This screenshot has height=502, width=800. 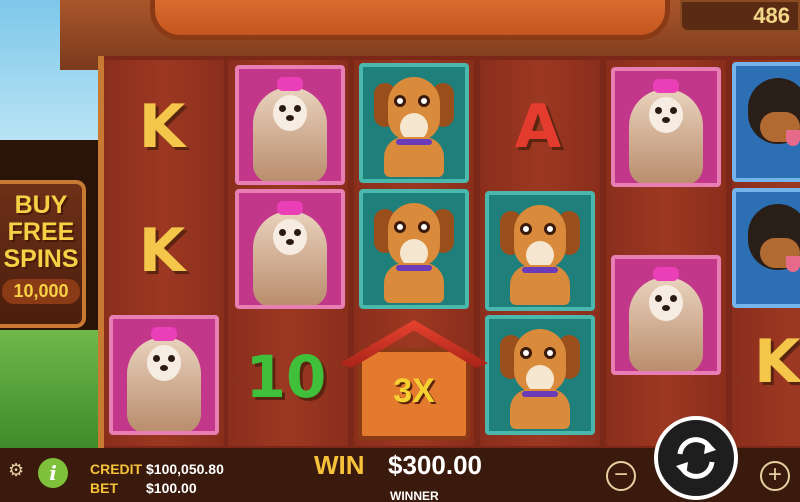 What do you see at coordinates (414, 495) in the screenshot?
I see `winner-text: WINNER` at bounding box center [414, 495].